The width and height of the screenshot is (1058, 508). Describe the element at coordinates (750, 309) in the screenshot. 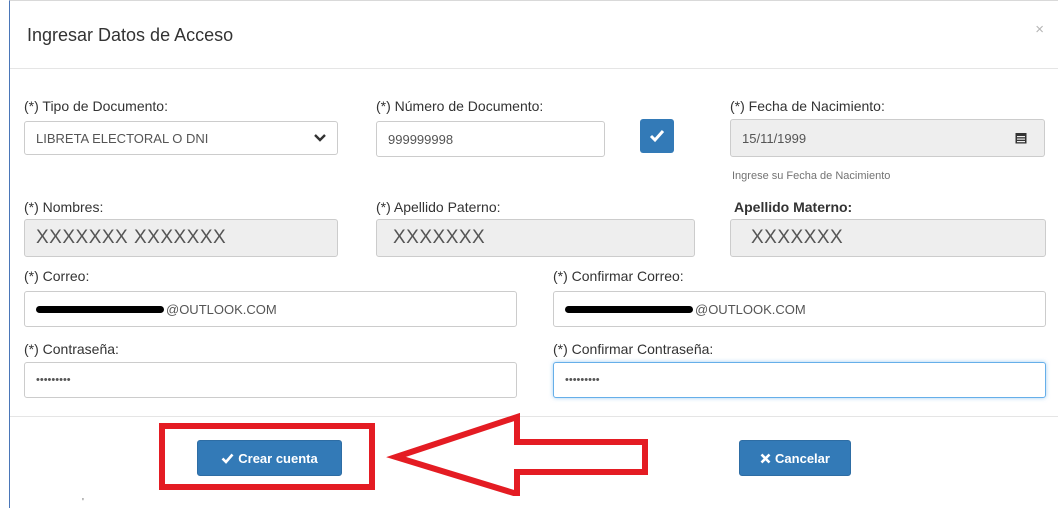

I see `confirmar-correo-value: @OUTLOOK.COM` at that location.